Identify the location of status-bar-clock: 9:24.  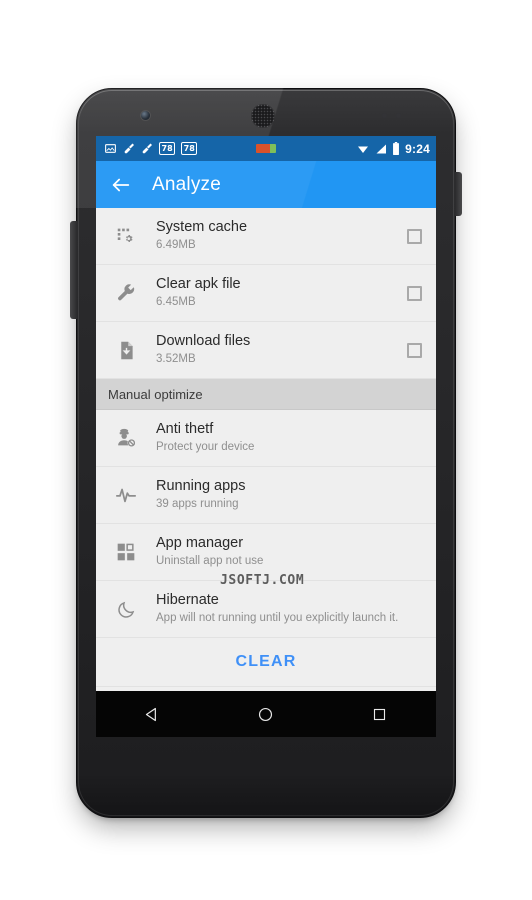
(417, 148).